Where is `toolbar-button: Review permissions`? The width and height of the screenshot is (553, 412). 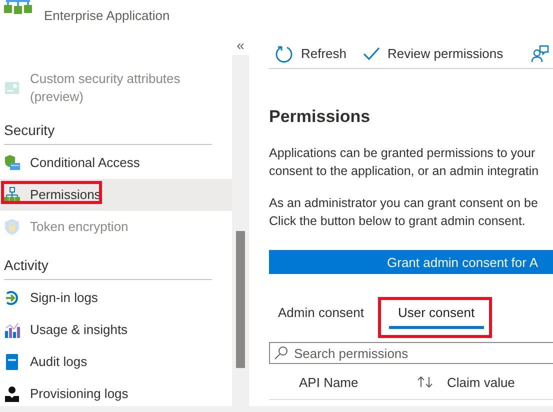
toolbar-button: Review permissions is located at coordinates (433, 53).